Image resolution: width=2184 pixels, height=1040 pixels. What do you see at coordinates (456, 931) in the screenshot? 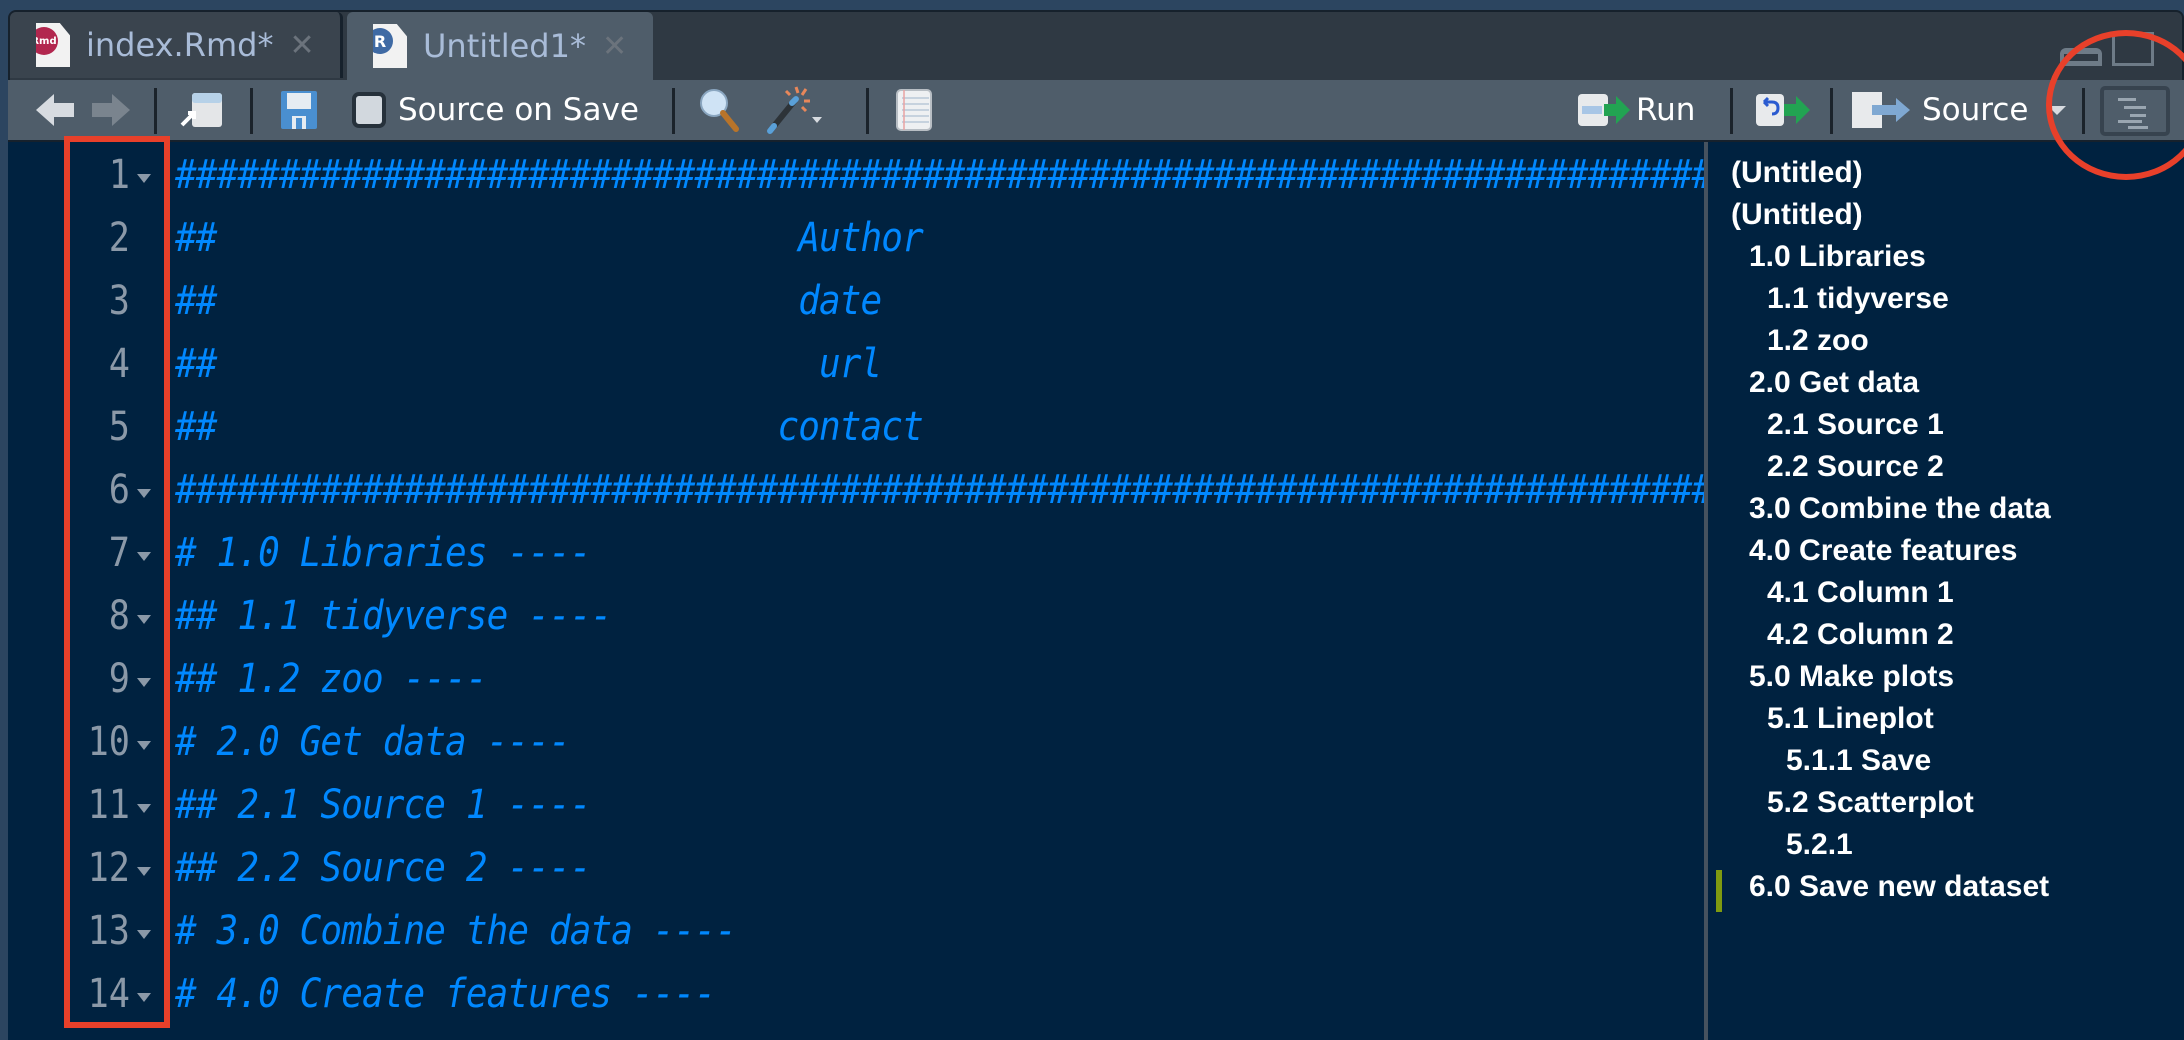
I see `code-text: # 3.0 Combine the data ----` at bounding box center [456, 931].